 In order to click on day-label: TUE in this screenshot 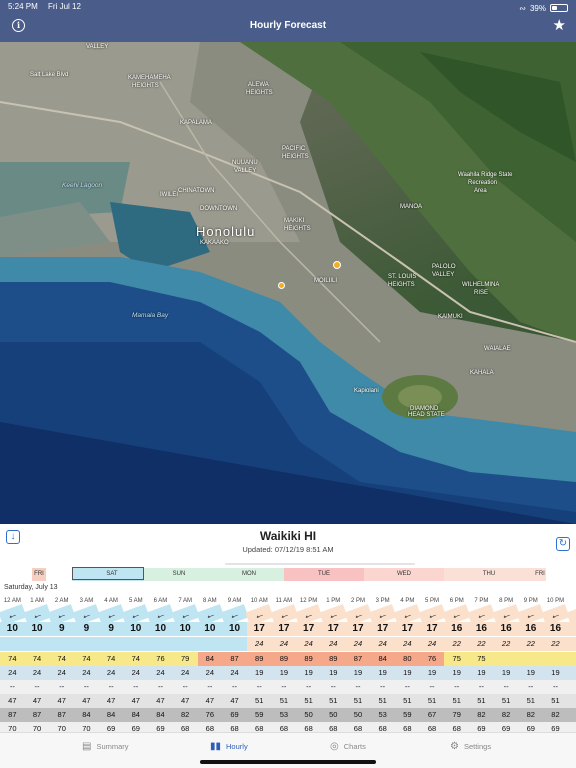, I will do `click(324, 574)`.